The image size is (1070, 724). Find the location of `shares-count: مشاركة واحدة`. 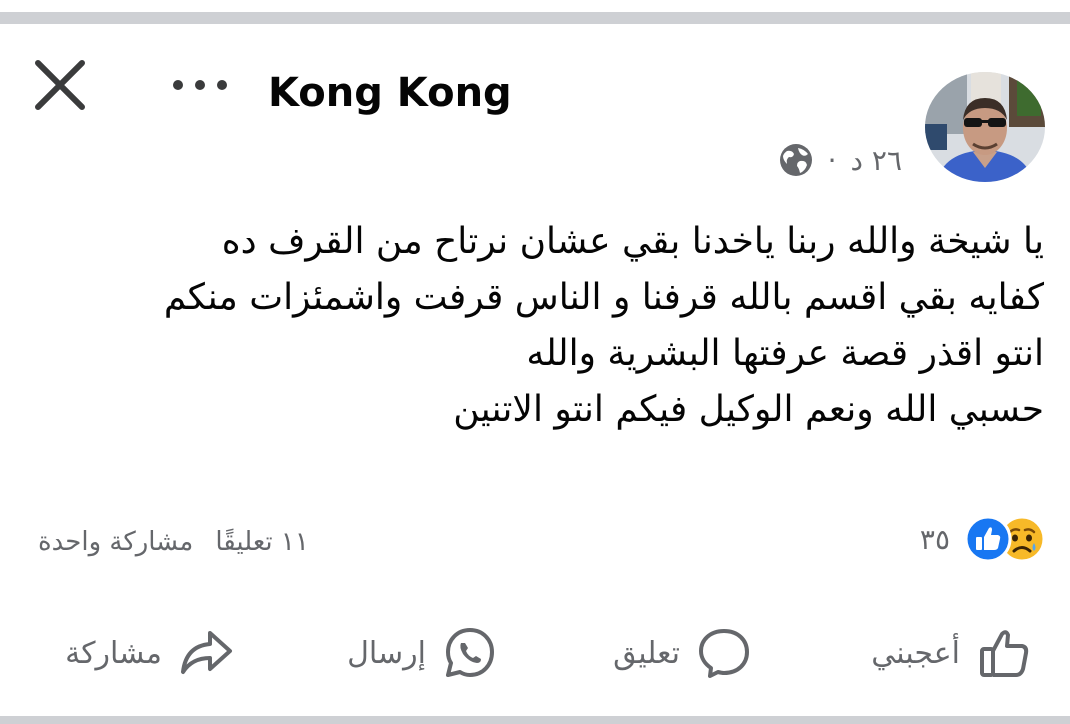

shares-count: مشاركة واحدة is located at coordinates (115, 542).